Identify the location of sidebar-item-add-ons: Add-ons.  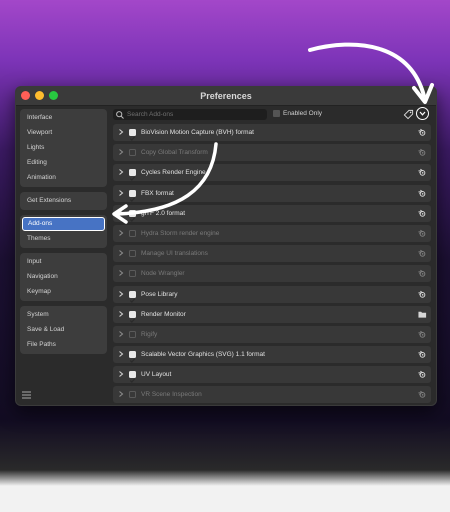
(63, 224).